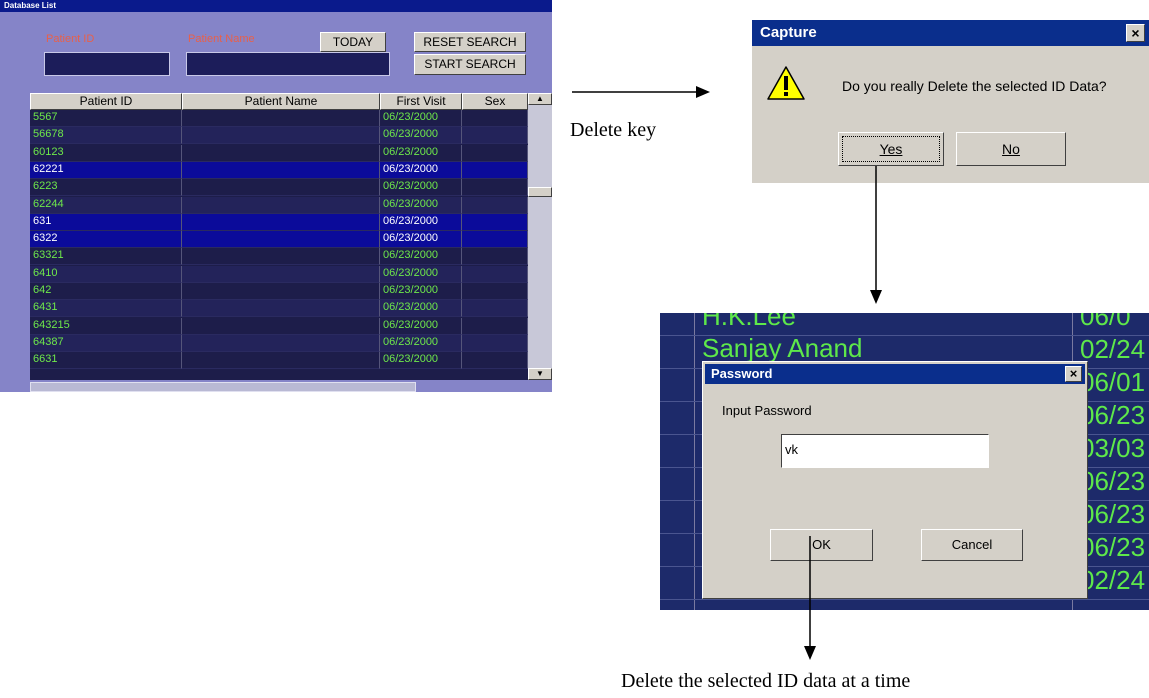 The width and height of the screenshot is (1149, 698). What do you see at coordinates (540, 192) in the screenshot?
I see `scroll-thumb` at bounding box center [540, 192].